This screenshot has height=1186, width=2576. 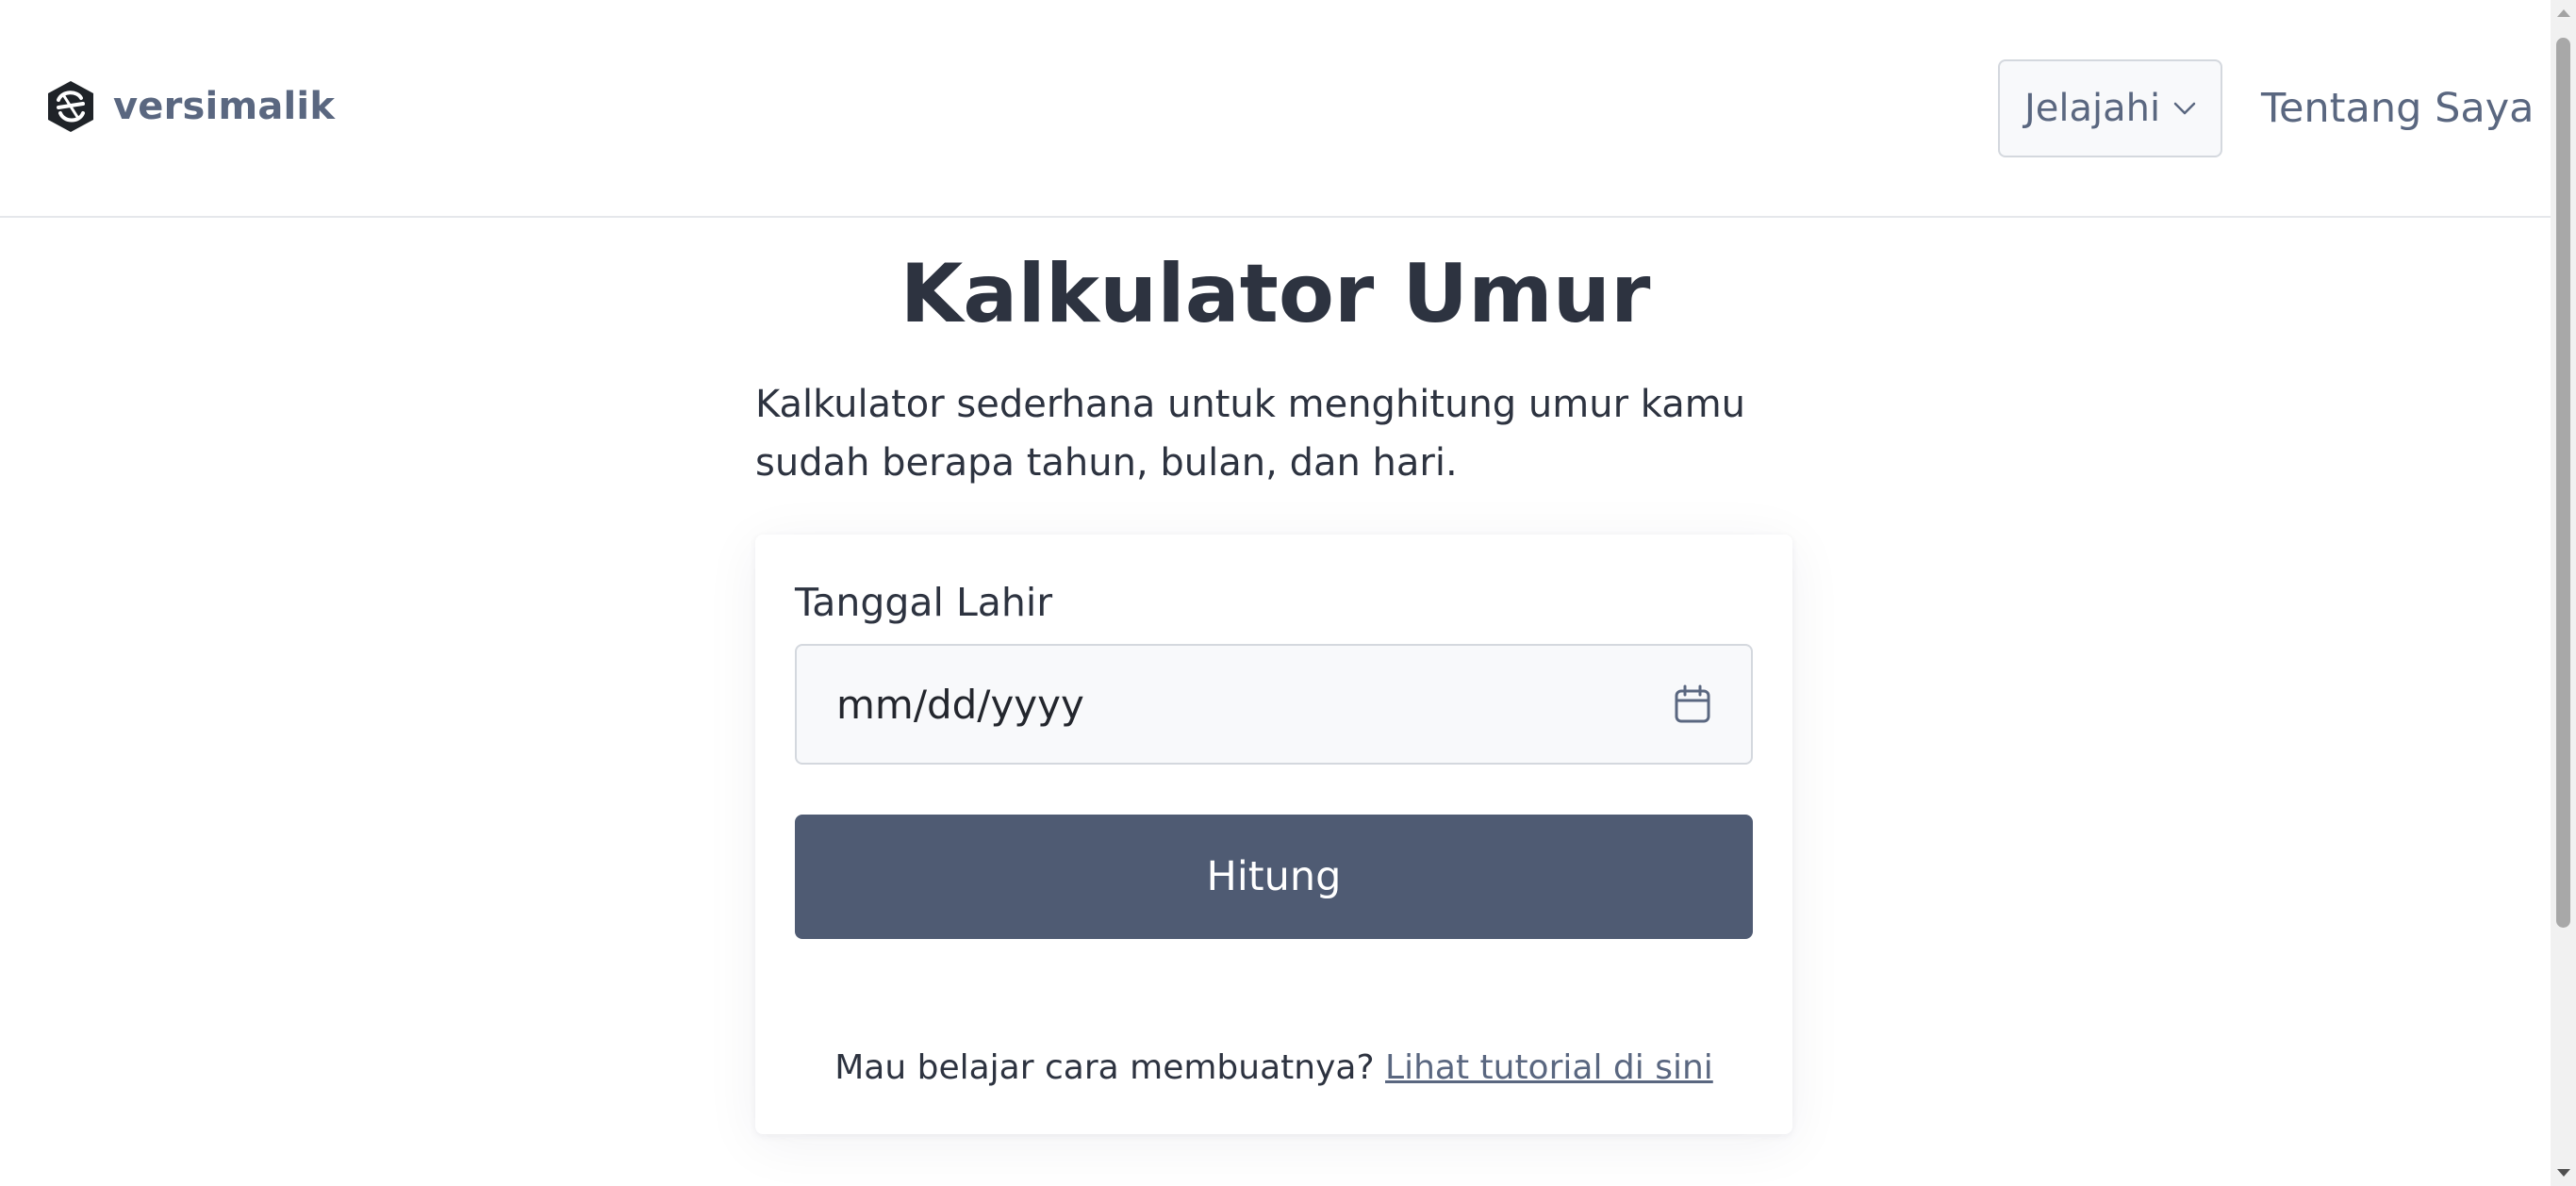 What do you see at coordinates (960, 704) in the screenshot?
I see `birthdate-placeholder: mm/dd/yyyy` at bounding box center [960, 704].